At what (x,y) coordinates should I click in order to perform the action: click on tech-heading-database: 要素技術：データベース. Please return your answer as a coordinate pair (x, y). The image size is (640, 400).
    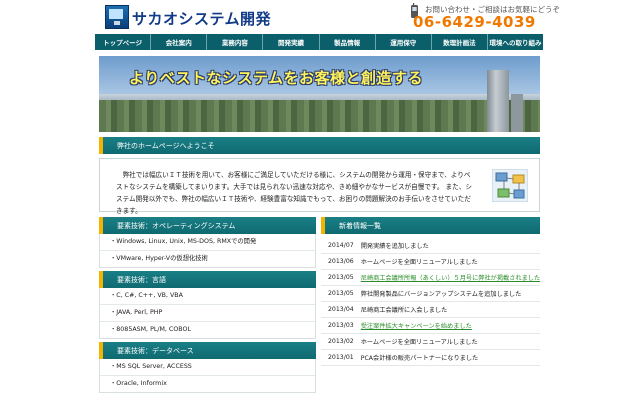
    Looking at the image, I should click on (207, 350).